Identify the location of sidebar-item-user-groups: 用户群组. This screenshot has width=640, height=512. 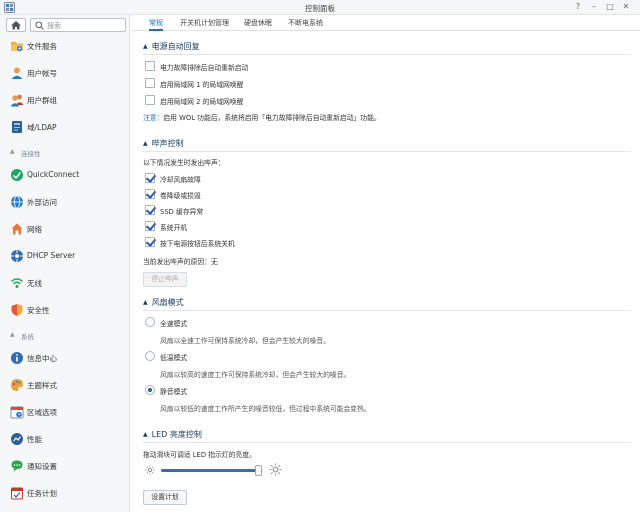
(64, 100).